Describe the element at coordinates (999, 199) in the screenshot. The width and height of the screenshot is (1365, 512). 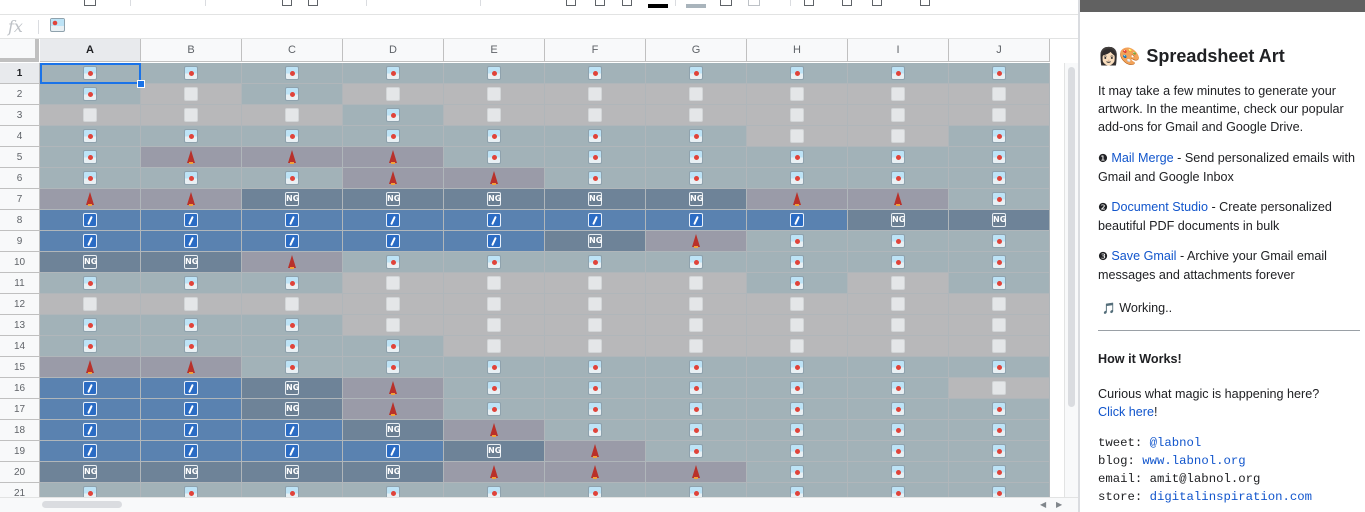
I see `cell-j7` at that location.